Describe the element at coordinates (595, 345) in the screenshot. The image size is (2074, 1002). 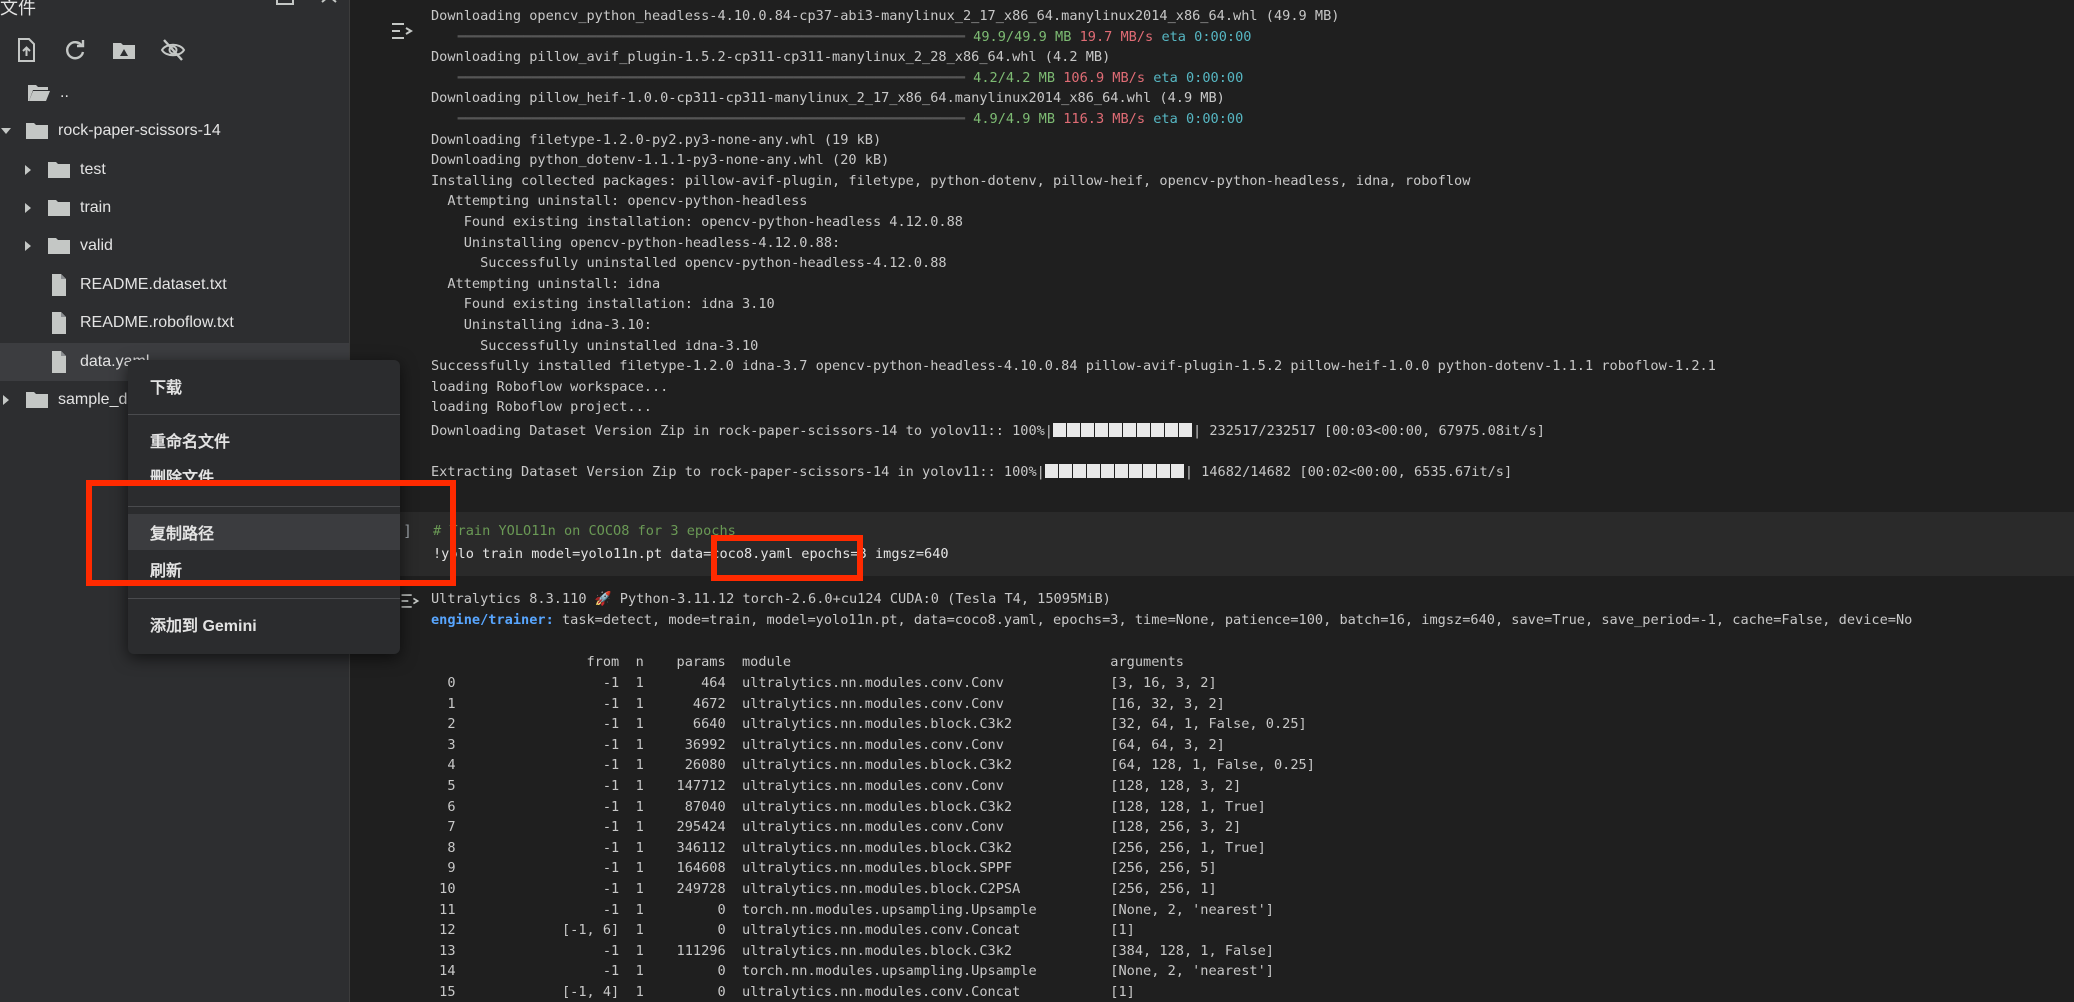
I see `pip-output-line: Successfully uninstalled idna-3.10` at that location.